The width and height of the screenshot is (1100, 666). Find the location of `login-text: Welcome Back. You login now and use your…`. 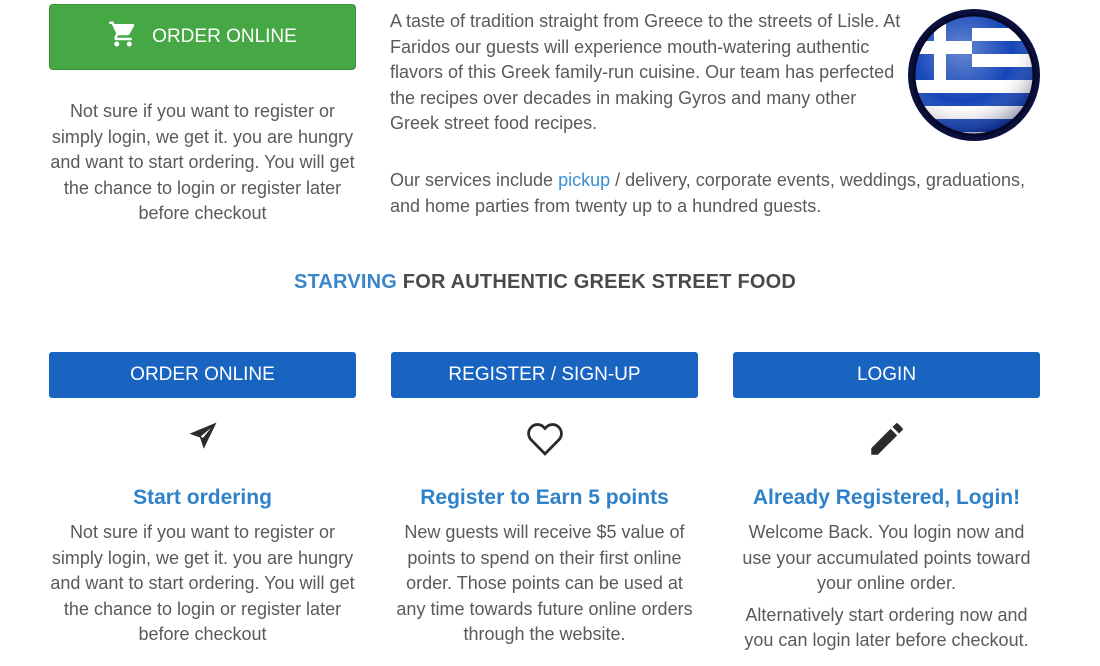

login-text: Welcome Back. You login now and use your… is located at coordinates (886, 558).